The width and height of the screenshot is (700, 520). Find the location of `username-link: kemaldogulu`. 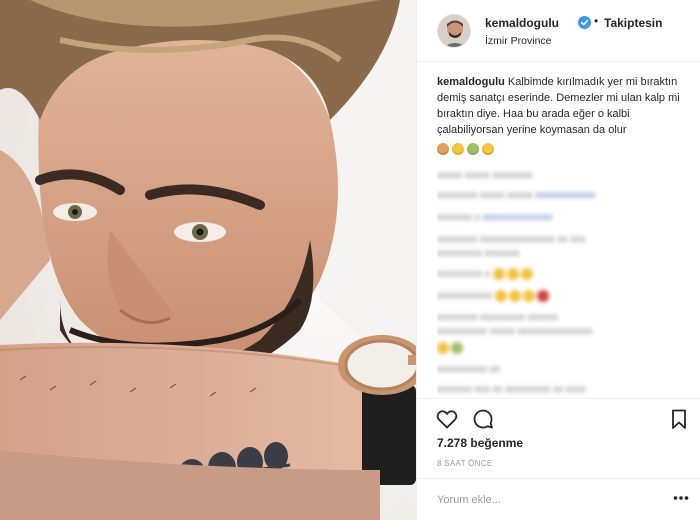

username-link: kemaldogulu is located at coordinates (522, 23).